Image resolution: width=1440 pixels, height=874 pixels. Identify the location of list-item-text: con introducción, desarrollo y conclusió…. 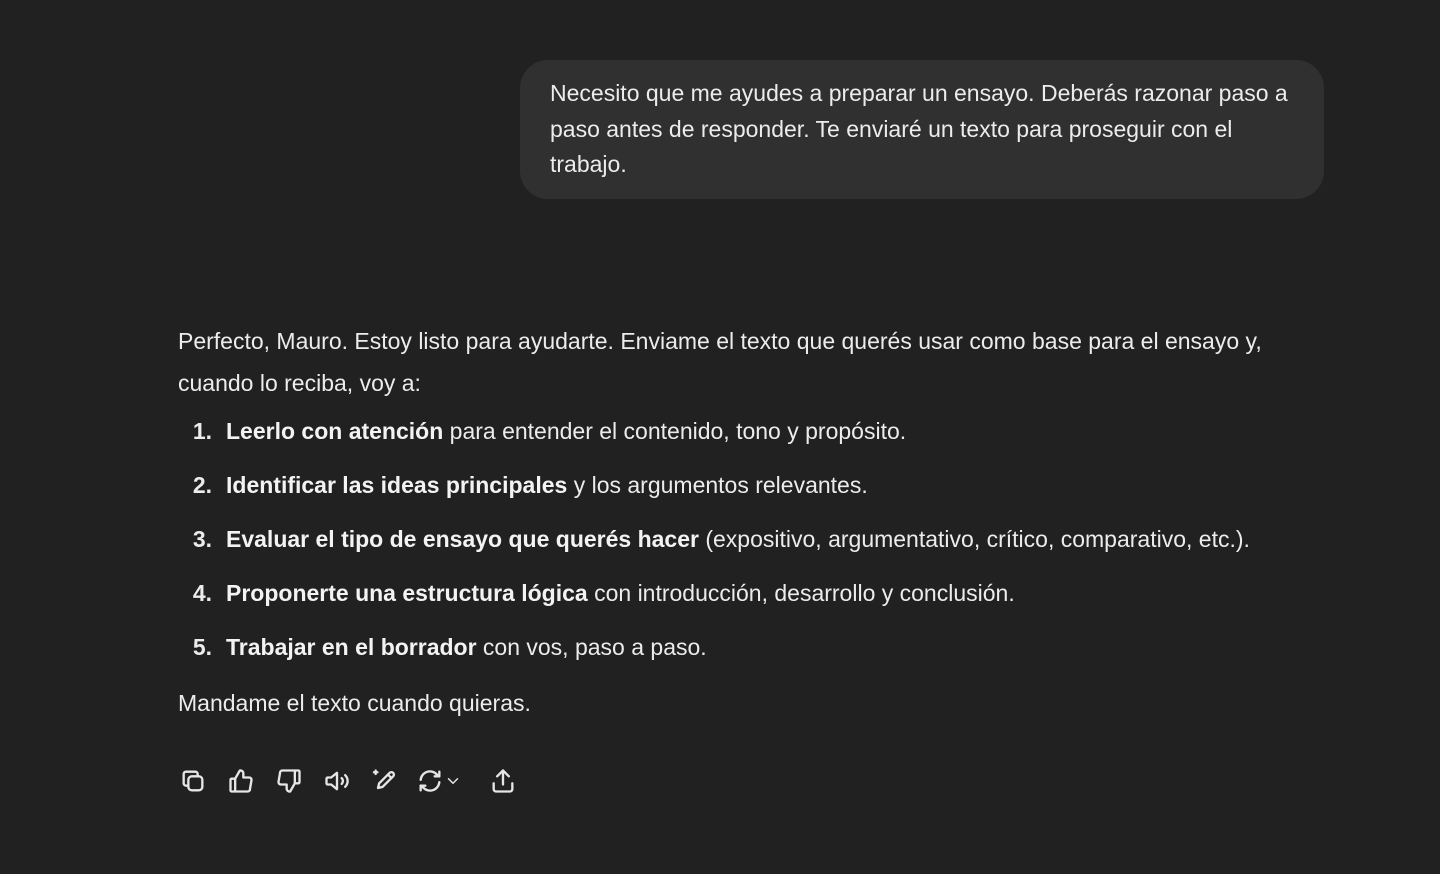
(801, 593).